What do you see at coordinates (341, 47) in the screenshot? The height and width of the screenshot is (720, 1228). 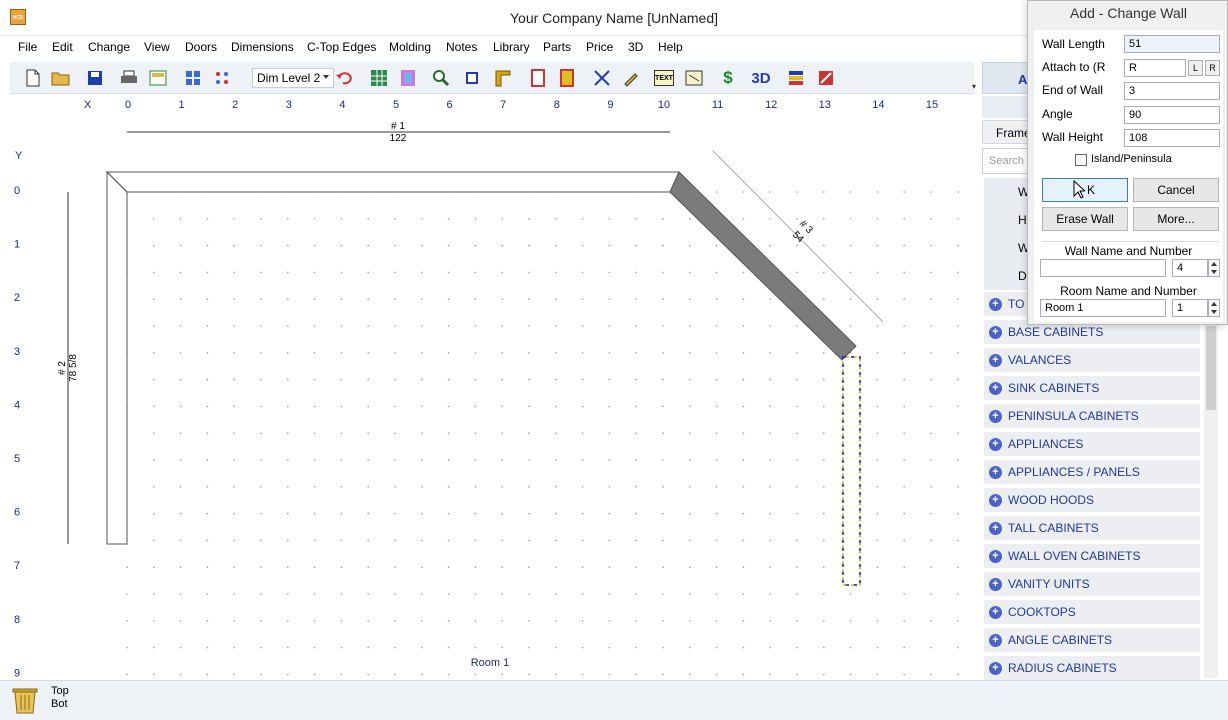 I see `menu-ctop-edges: C-Top Edges` at bounding box center [341, 47].